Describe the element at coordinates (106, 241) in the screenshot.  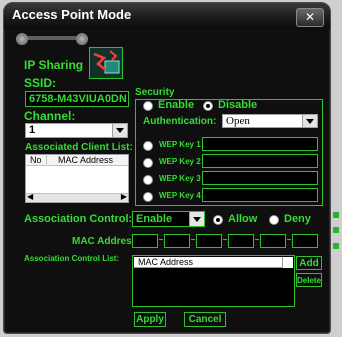
I see `mac-address-label: MAC Address:` at that location.